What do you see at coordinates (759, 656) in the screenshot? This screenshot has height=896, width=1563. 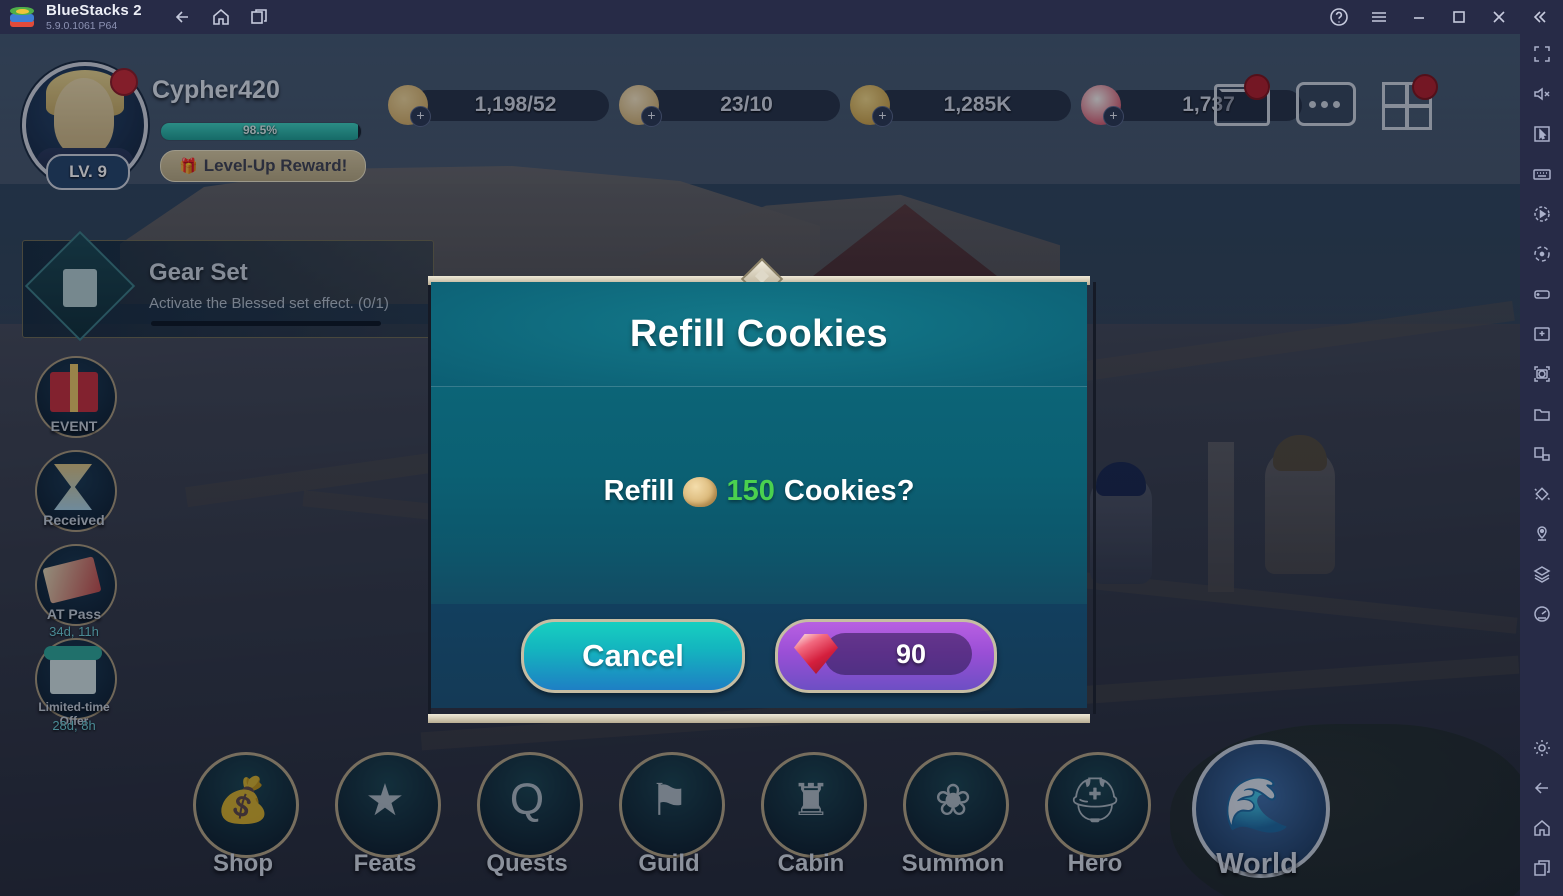 I see `dialog-footer: Cancel 90` at bounding box center [759, 656].